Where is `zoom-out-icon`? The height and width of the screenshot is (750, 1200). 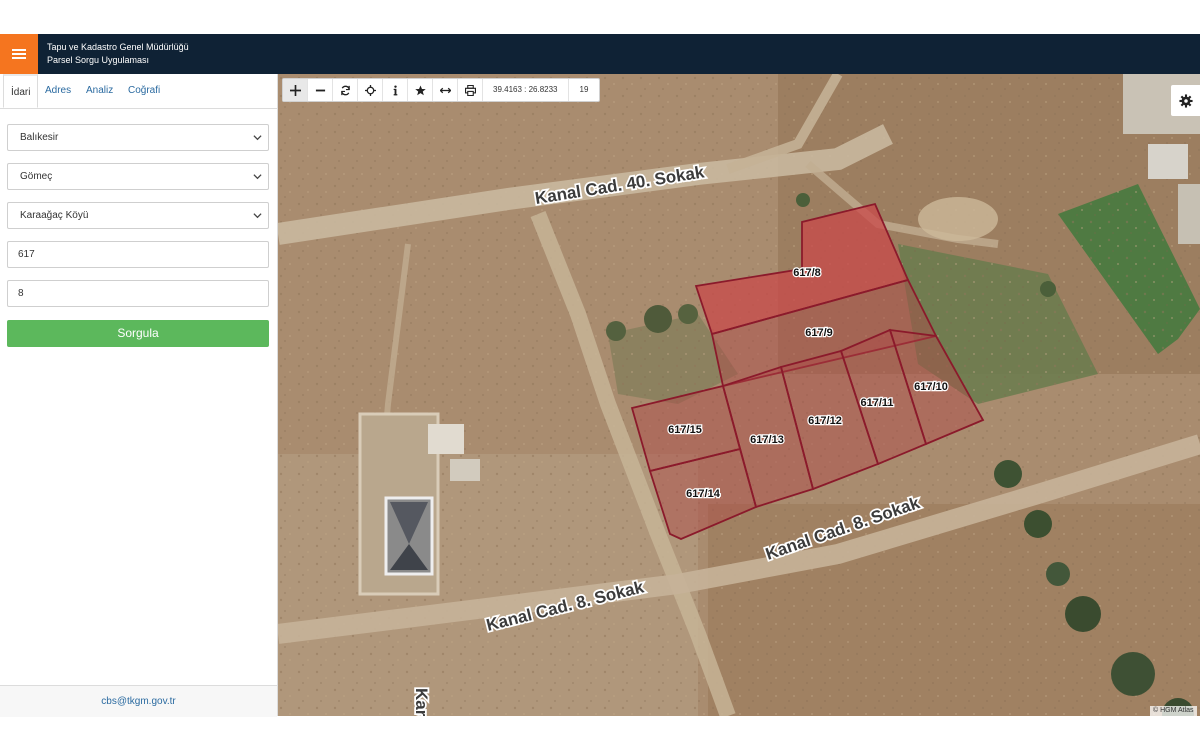 zoom-out-icon is located at coordinates (320, 90).